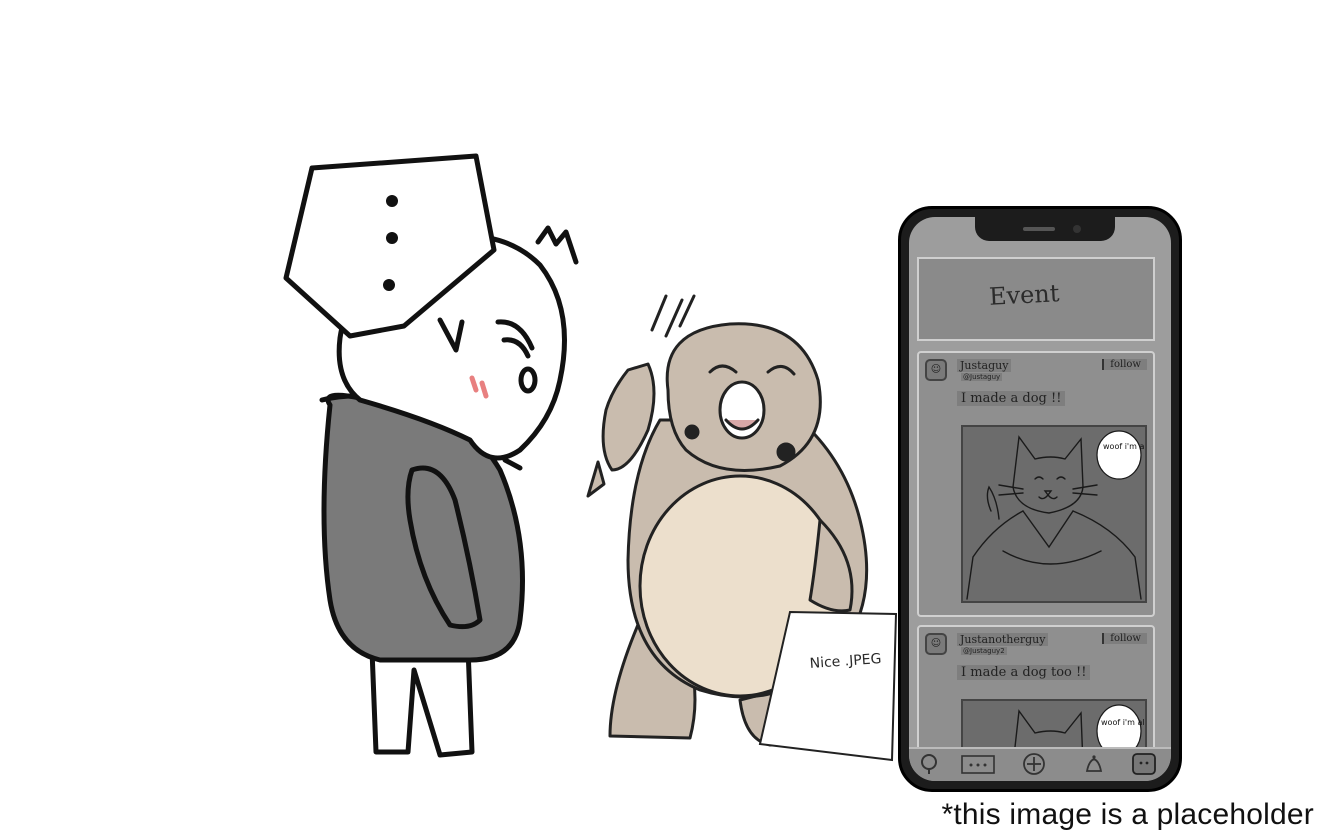 The image size is (1320, 840). Describe the element at coordinates (1034, 764) in the screenshot. I see `add-icon` at that location.